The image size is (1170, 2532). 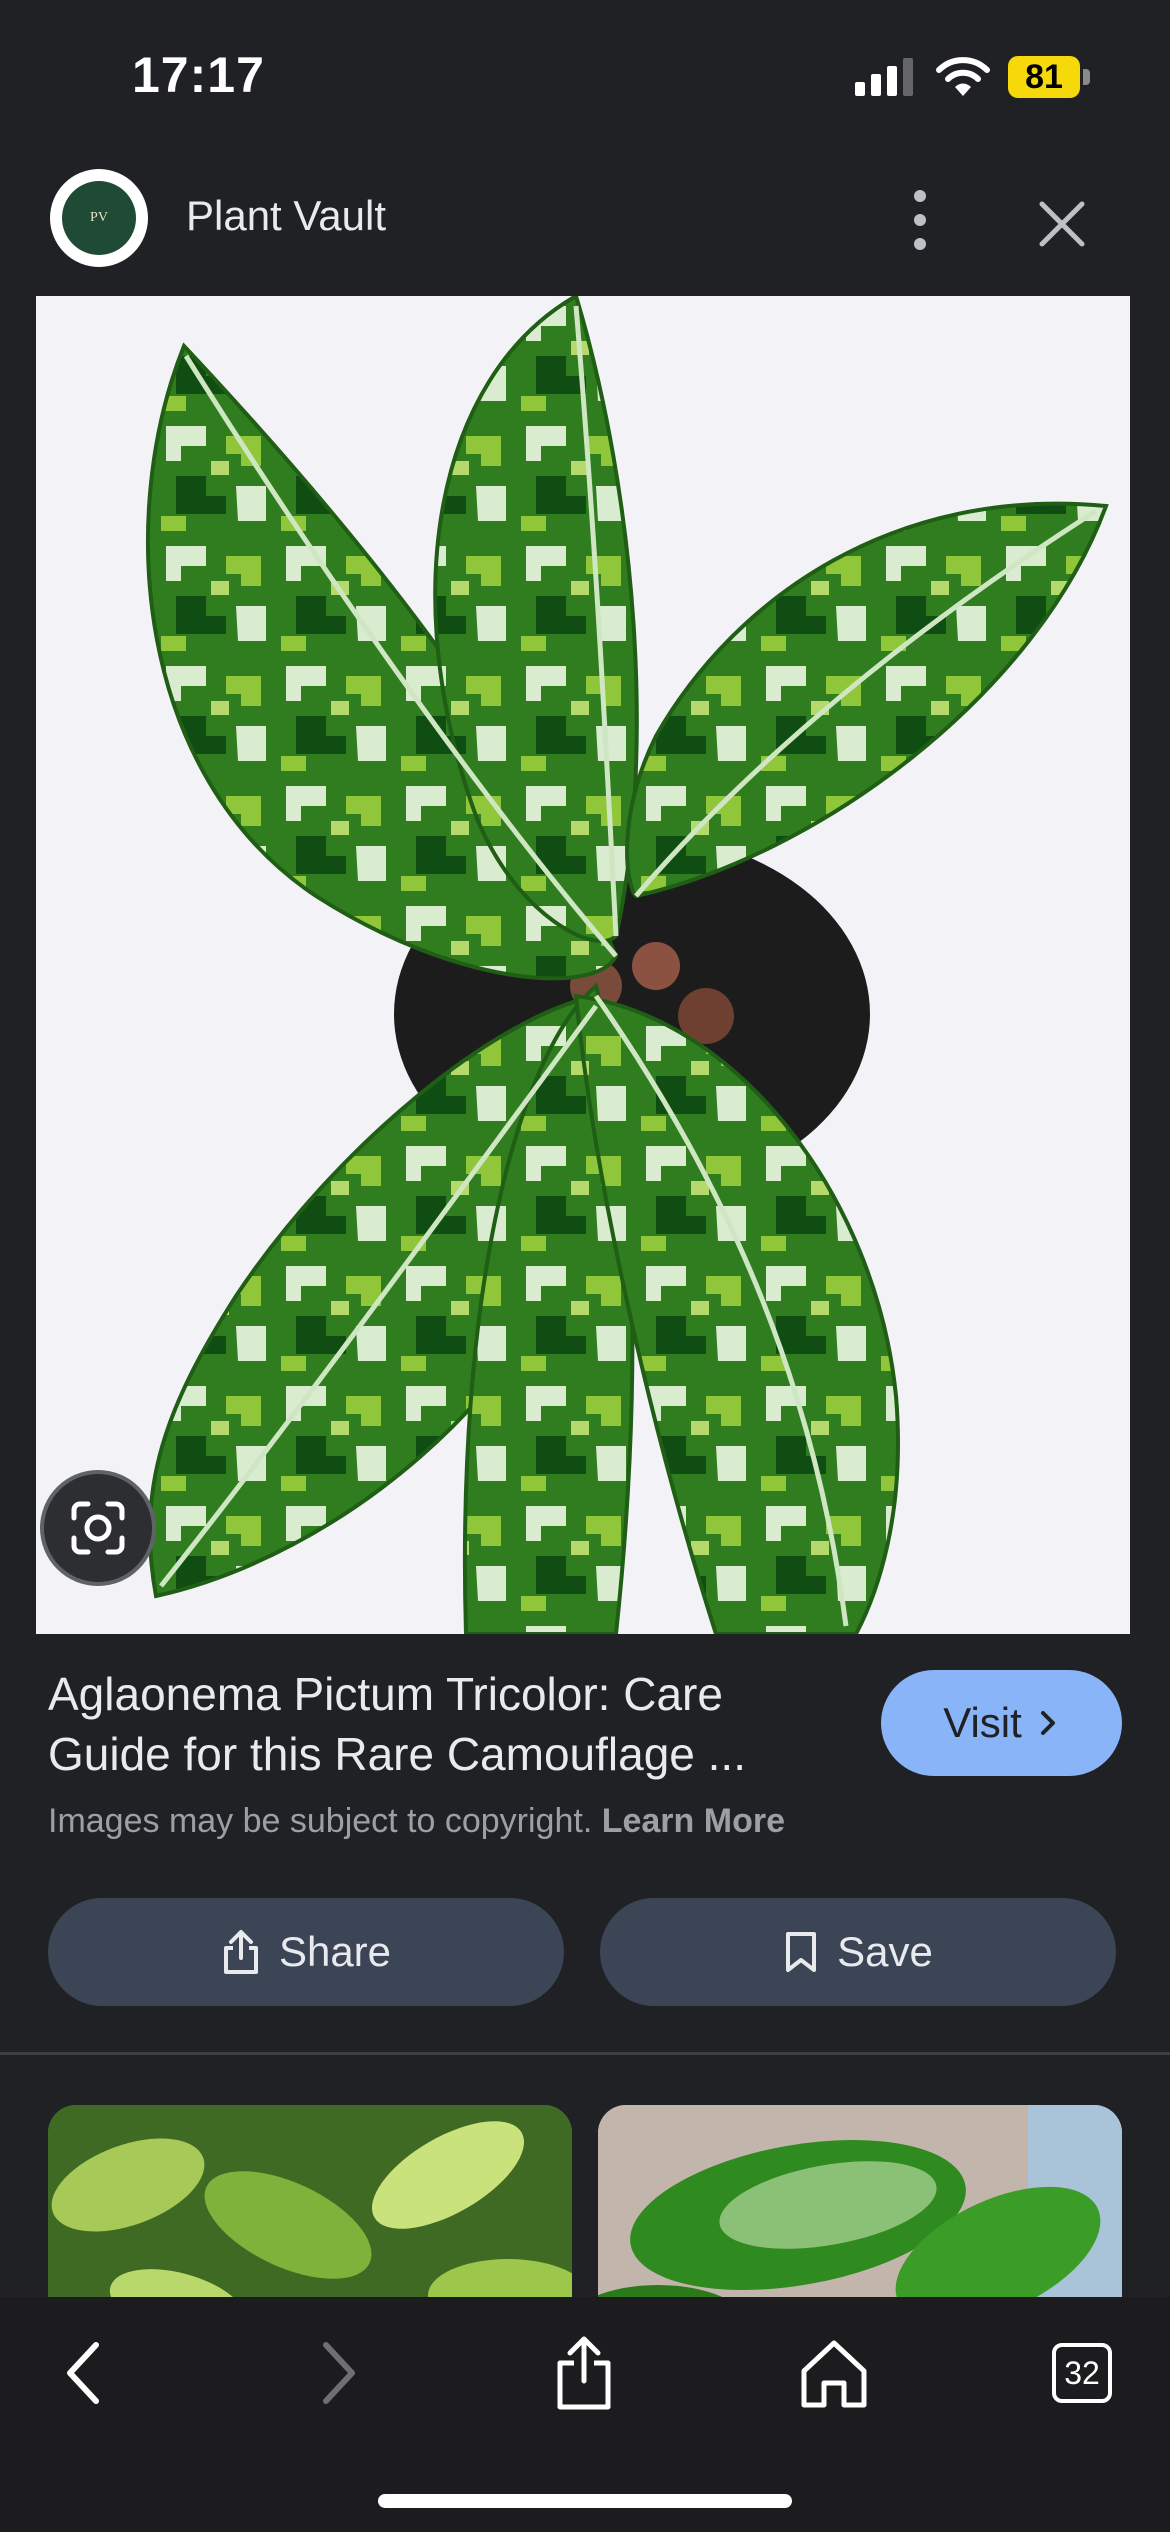 I want to click on forward-icon, so click(x=336, y=2373).